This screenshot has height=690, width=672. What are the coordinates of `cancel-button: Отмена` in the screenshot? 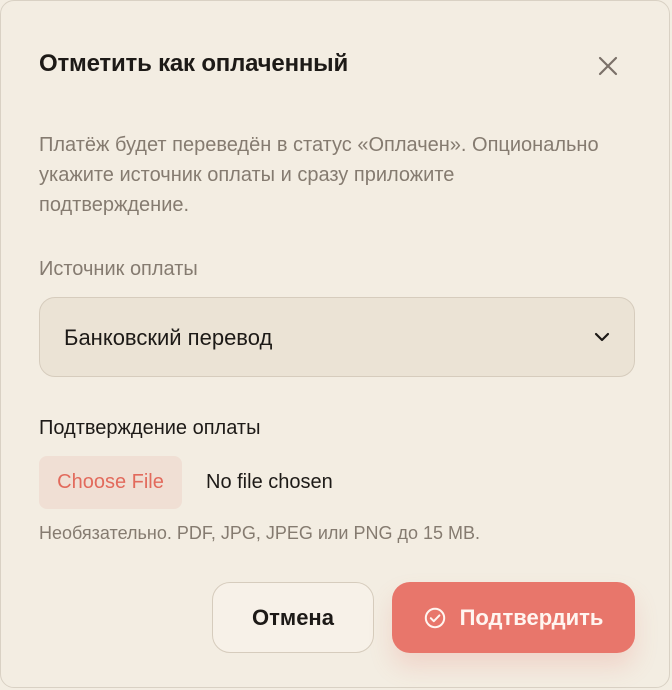 It's located at (293, 617).